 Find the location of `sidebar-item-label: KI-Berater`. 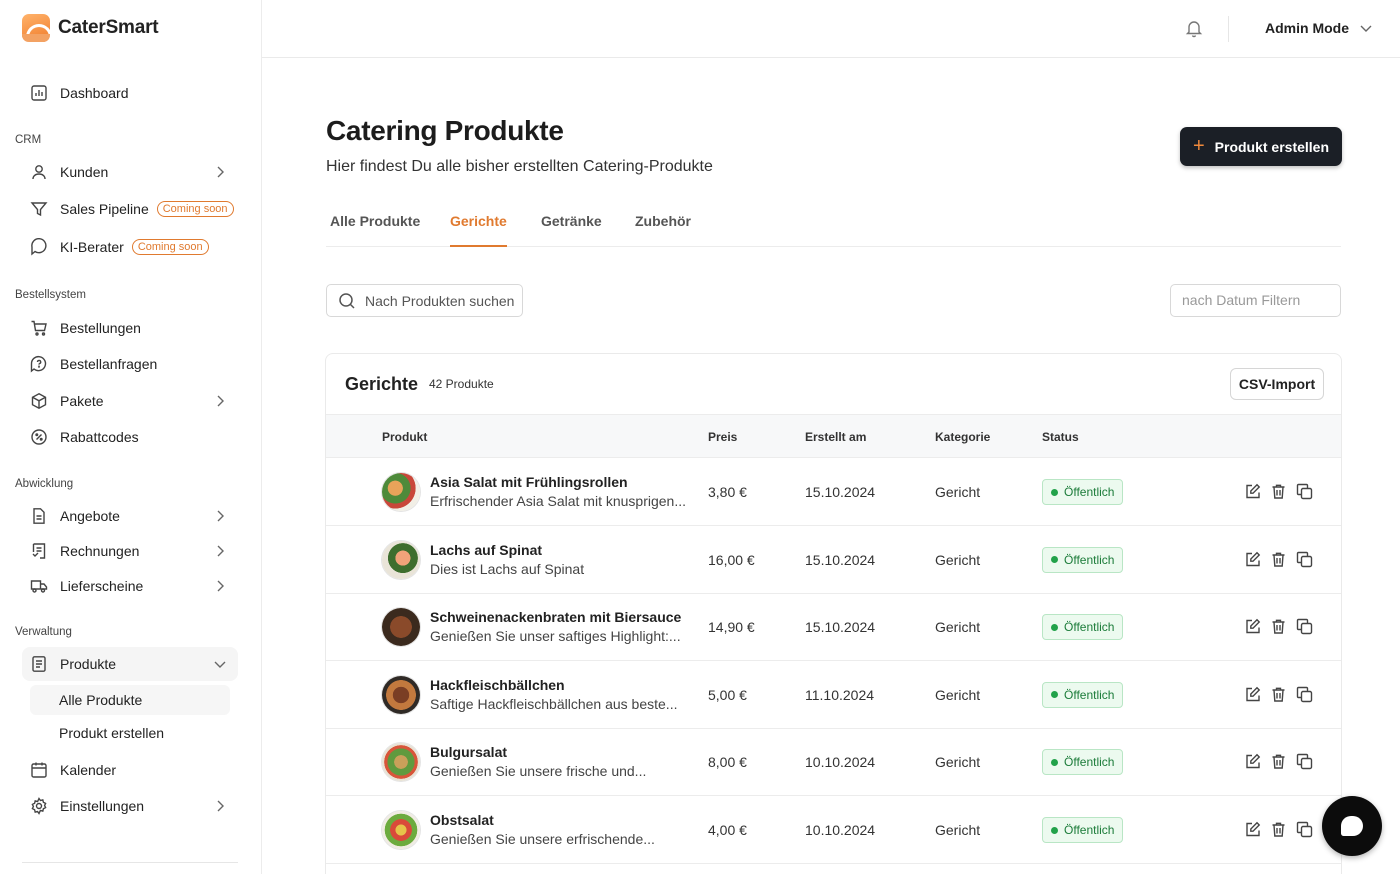

sidebar-item-label: KI-Berater is located at coordinates (92, 247).